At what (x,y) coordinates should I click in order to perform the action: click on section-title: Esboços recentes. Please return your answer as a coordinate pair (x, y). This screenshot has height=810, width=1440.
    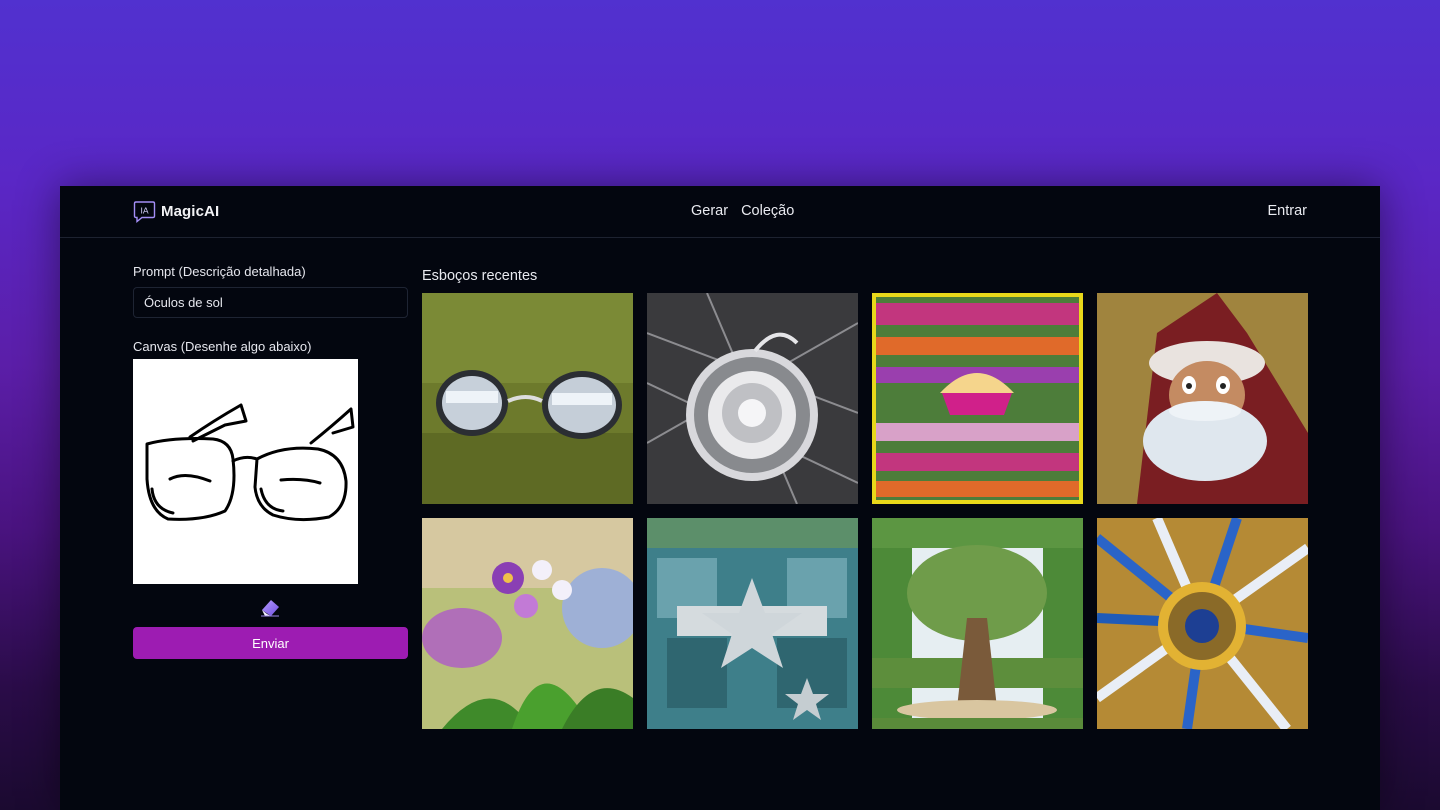
    Looking at the image, I should click on (480, 276).